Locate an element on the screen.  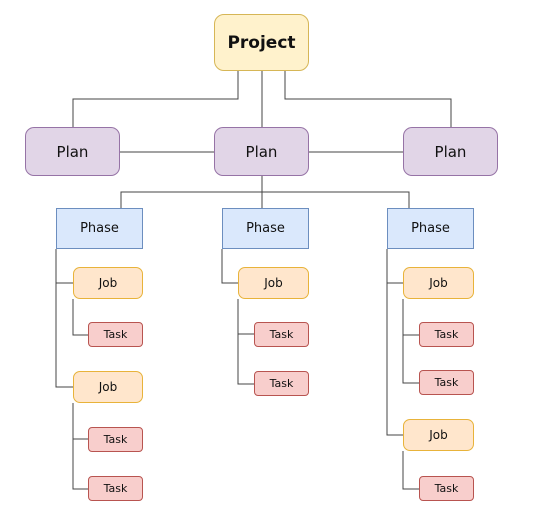
node-label: Project is located at coordinates (261, 42).